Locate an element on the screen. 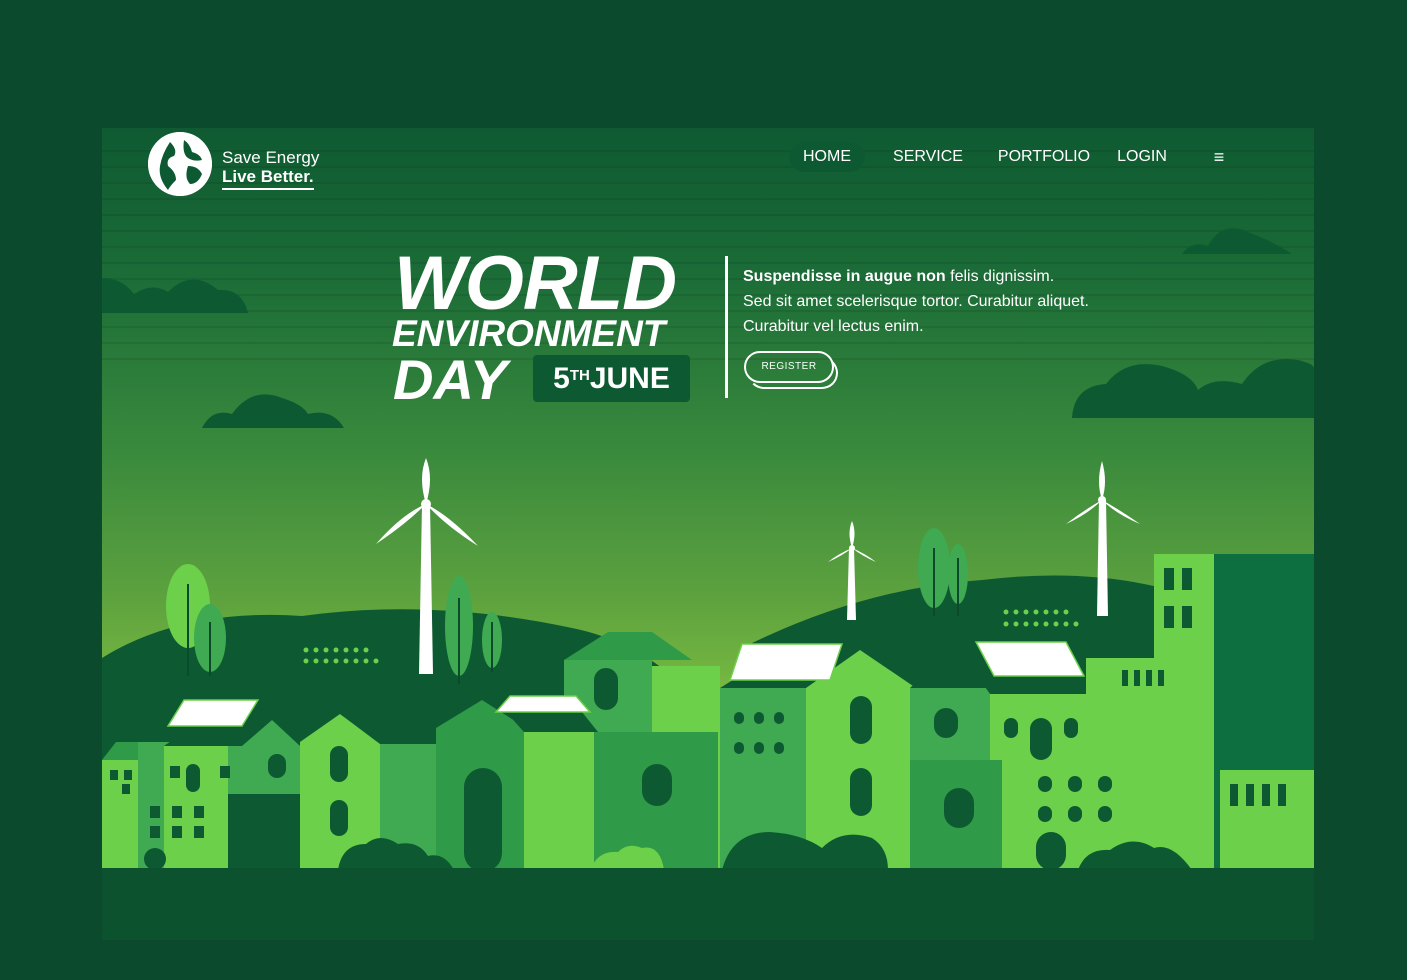 The height and width of the screenshot is (980, 1407). desc-rest: felis dignissim. is located at coordinates (1000, 276).